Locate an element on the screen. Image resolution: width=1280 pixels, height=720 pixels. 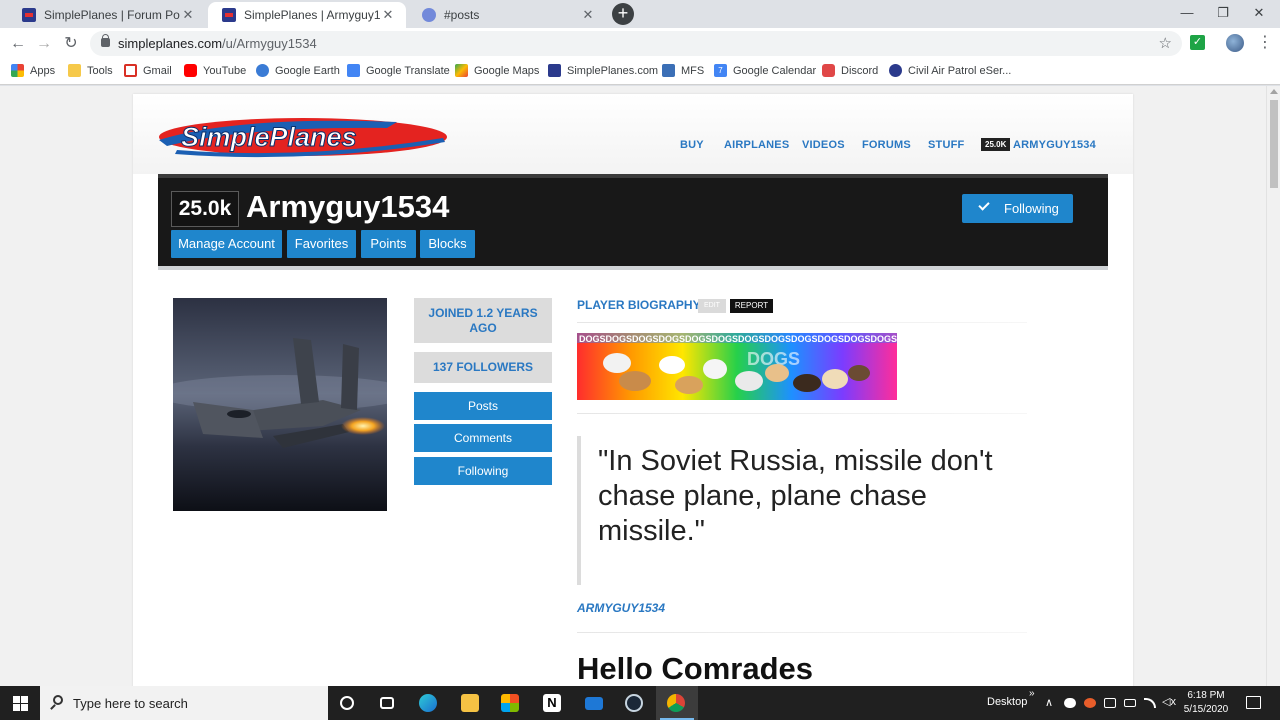
scroll-up-icon is located at coordinates (1274, 91).